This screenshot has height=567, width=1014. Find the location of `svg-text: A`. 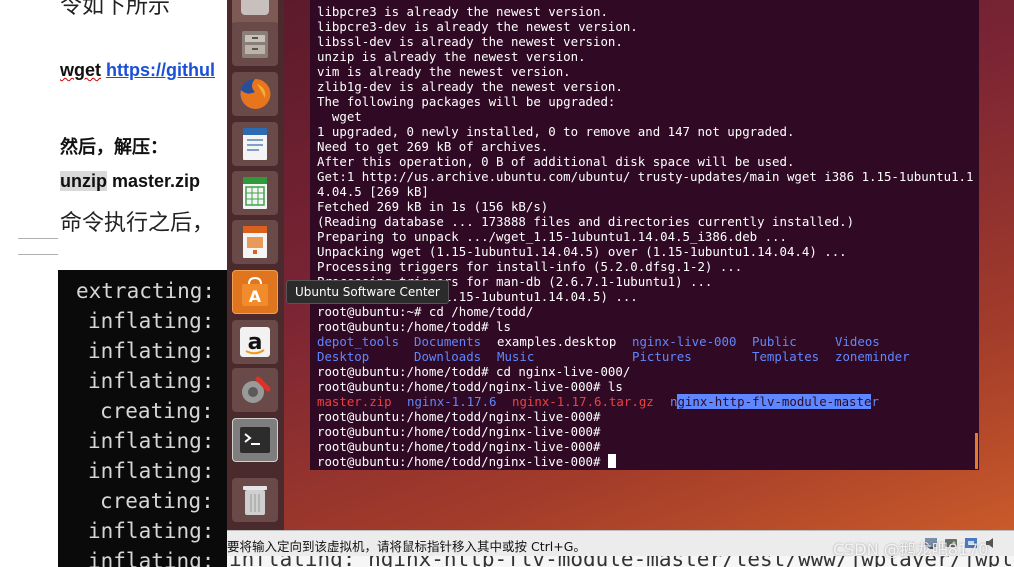

svg-text: A is located at coordinates (255, 296).